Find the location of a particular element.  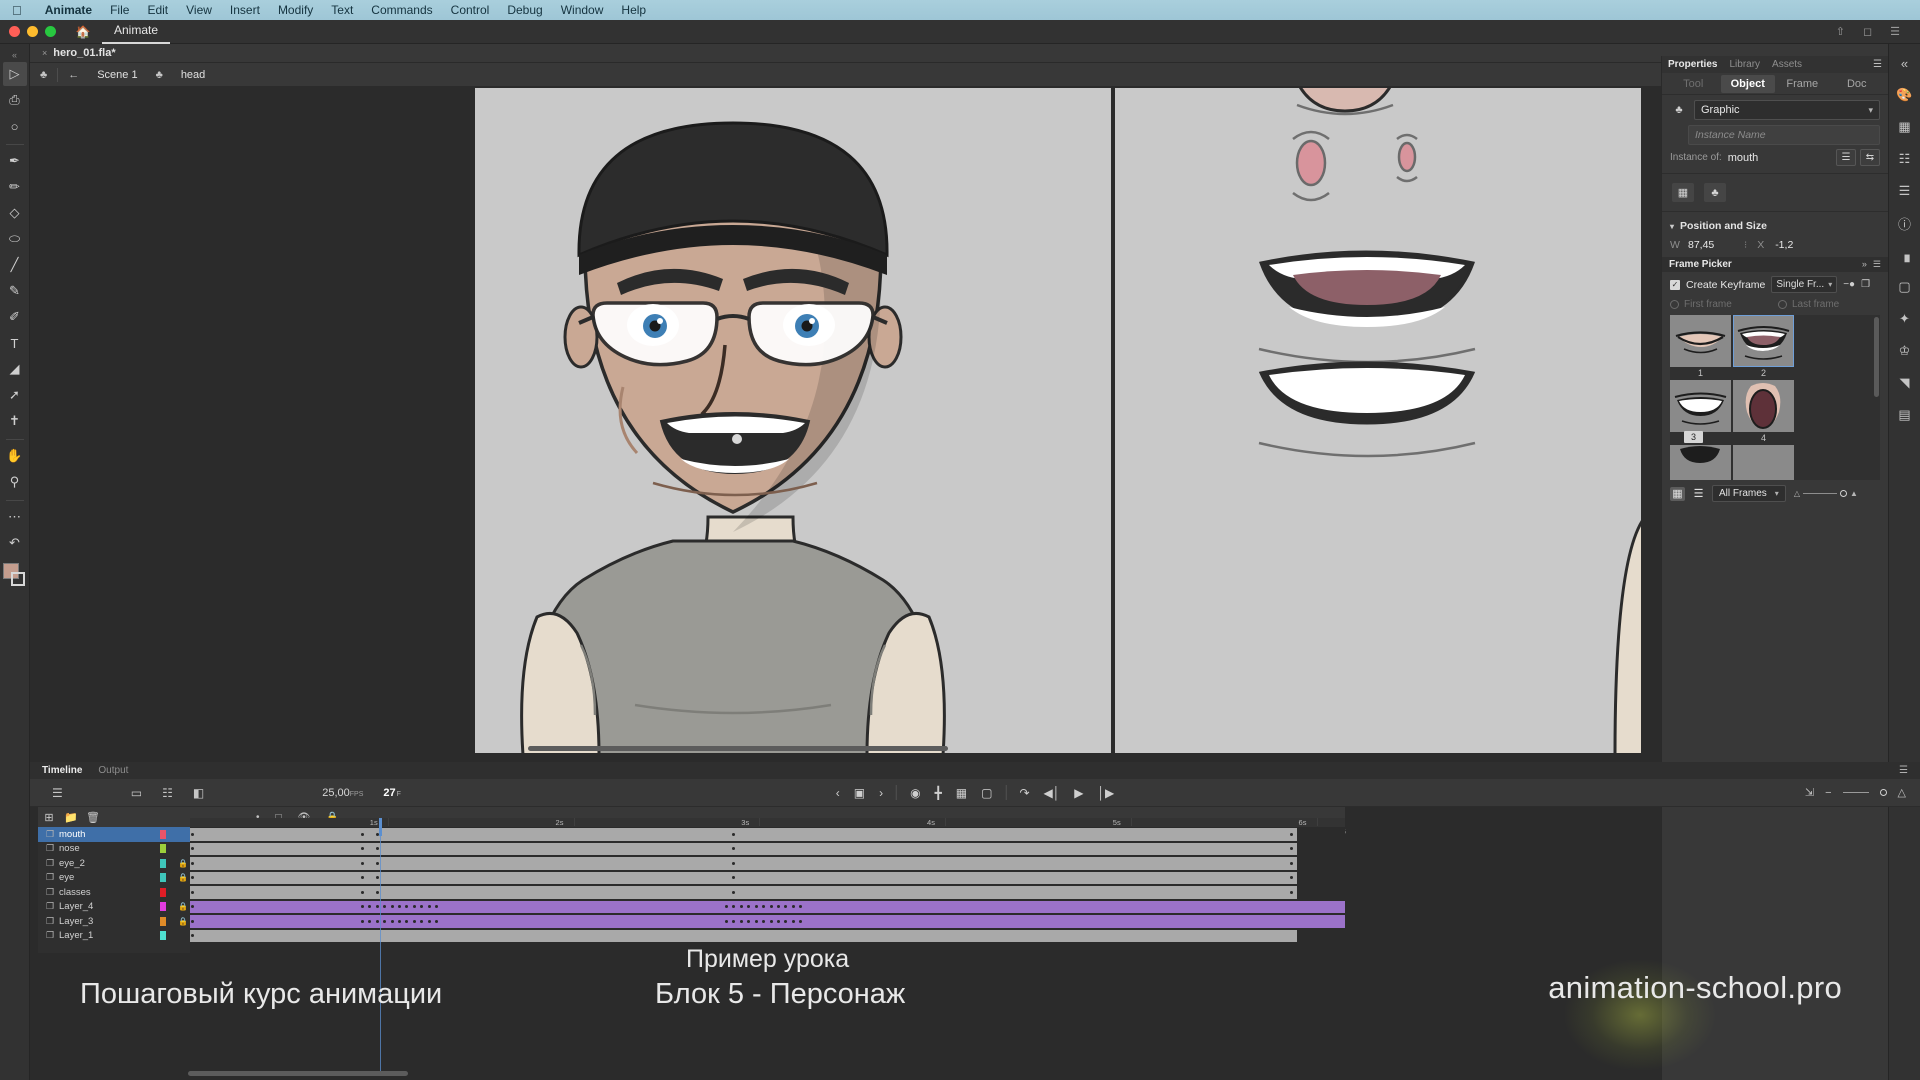

frame-thumbnail-selected is located at coordinates (1763, 341).